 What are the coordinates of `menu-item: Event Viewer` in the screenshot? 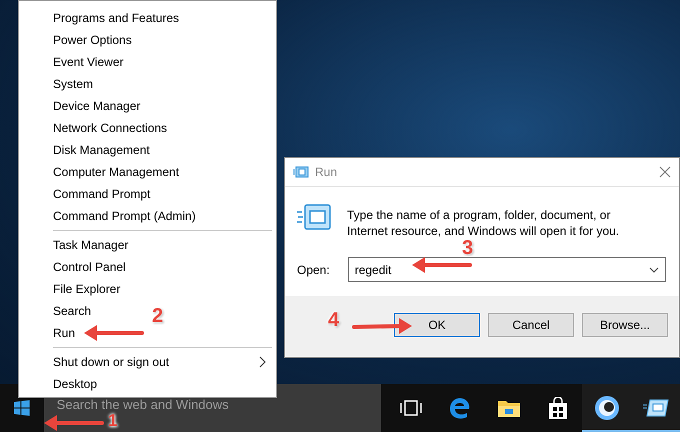 It's located at (72, 62).